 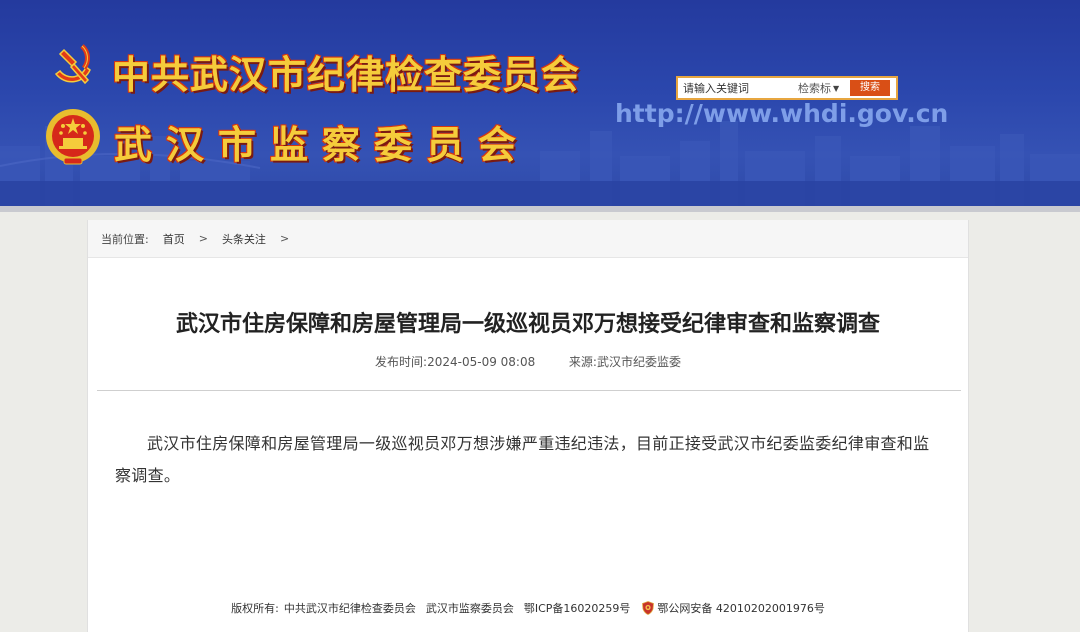 What do you see at coordinates (648, 608) in the screenshot?
I see `police-badge-icon` at bounding box center [648, 608].